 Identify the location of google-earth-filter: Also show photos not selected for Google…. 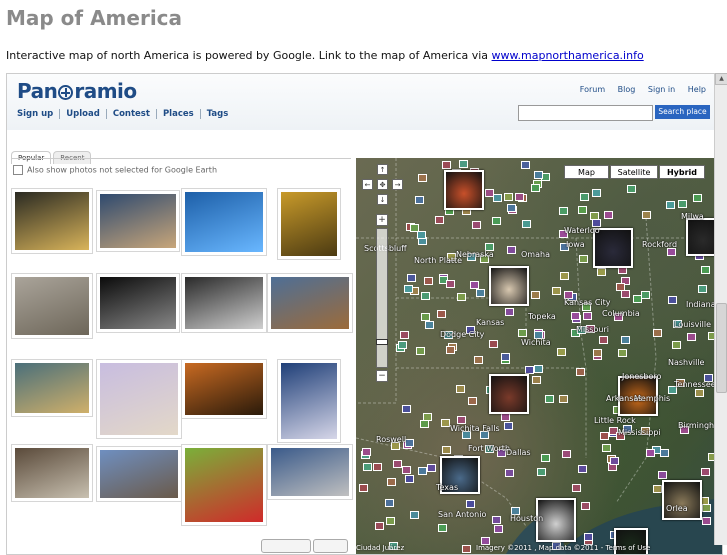
(115, 170).